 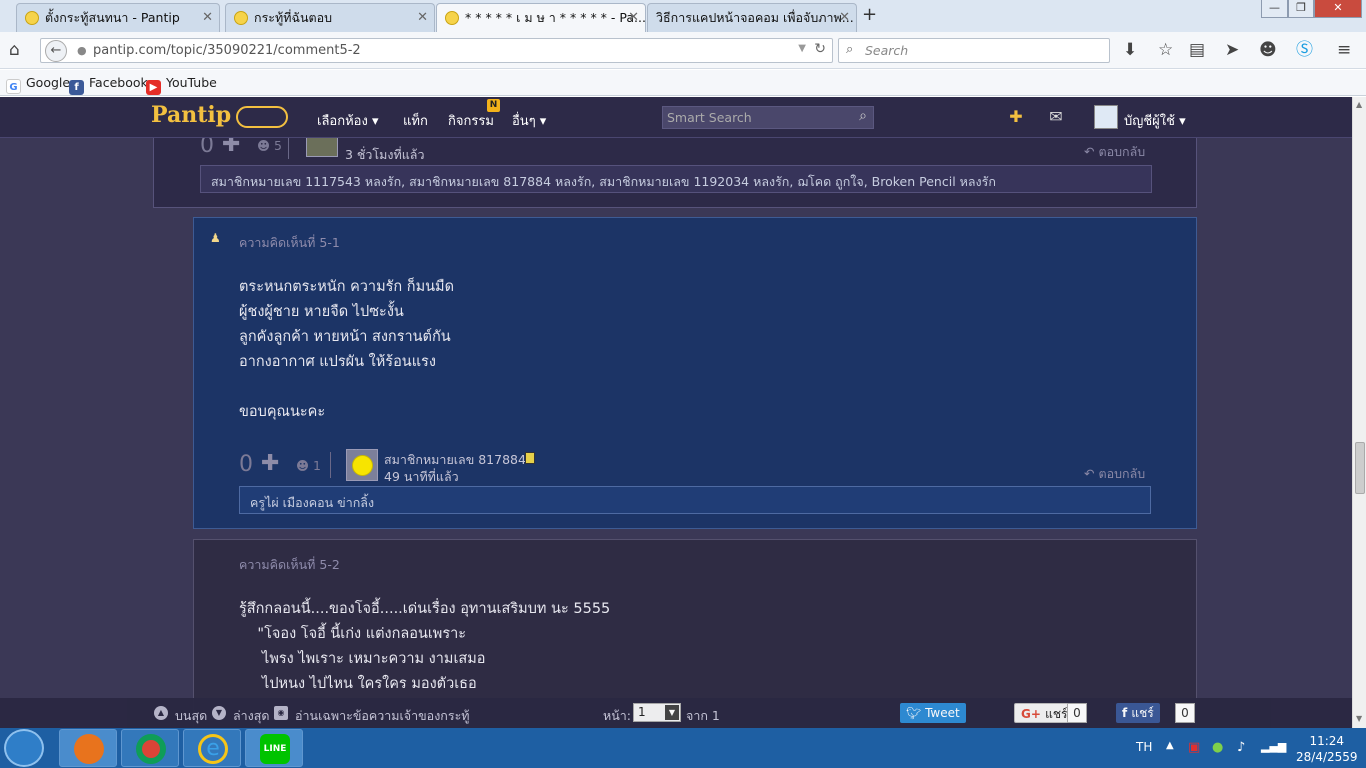 I want to click on browser-tab: กระทู้ที่ฉันตอบ ✕, so click(x=330, y=17).